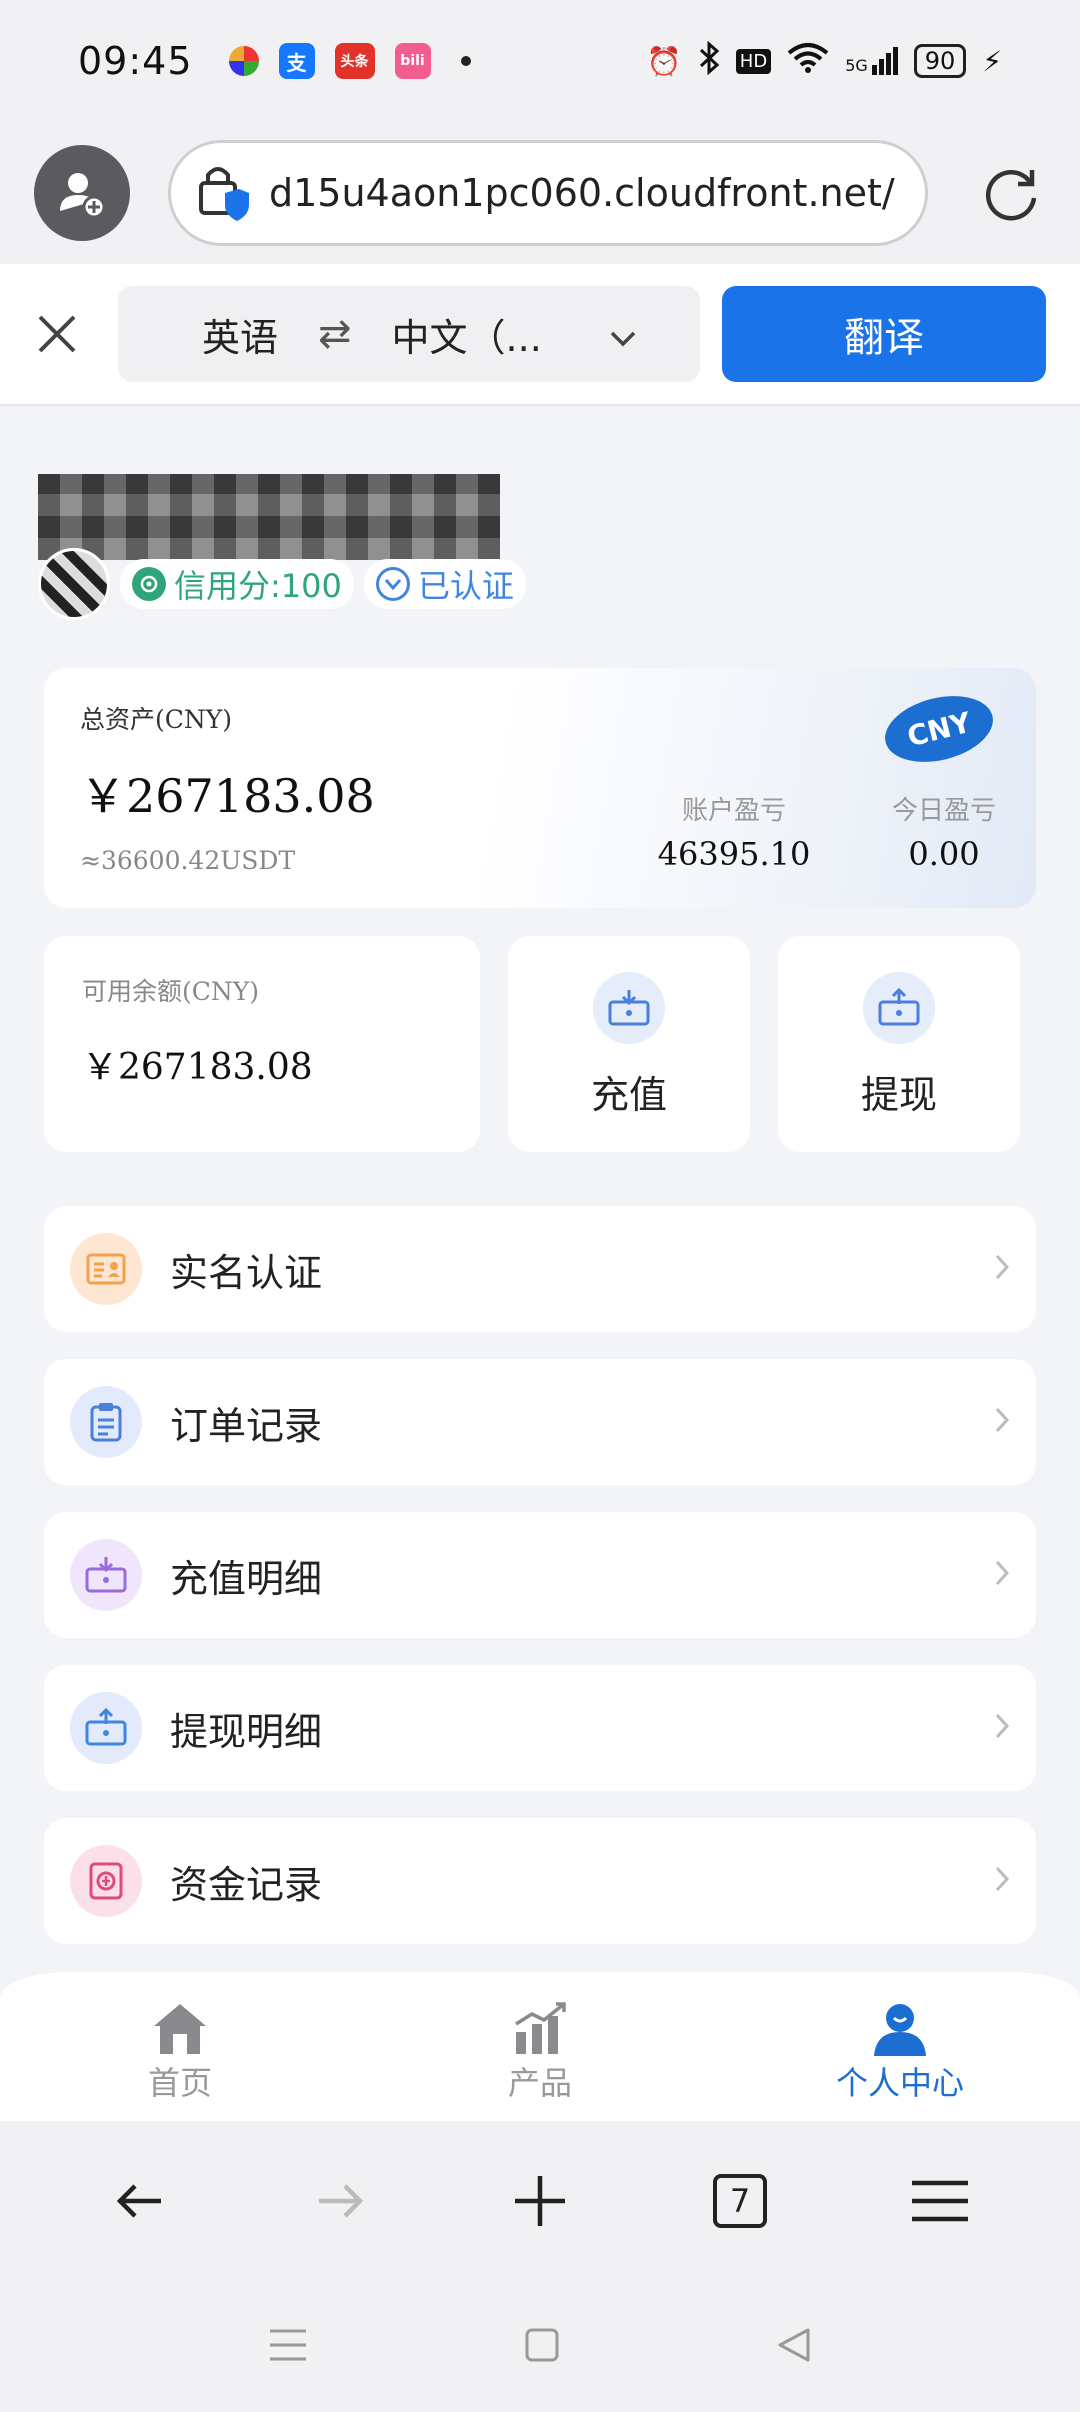 The height and width of the screenshot is (2412, 1080). What do you see at coordinates (412, 61) in the screenshot?
I see `bilibili-icon: bili` at bounding box center [412, 61].